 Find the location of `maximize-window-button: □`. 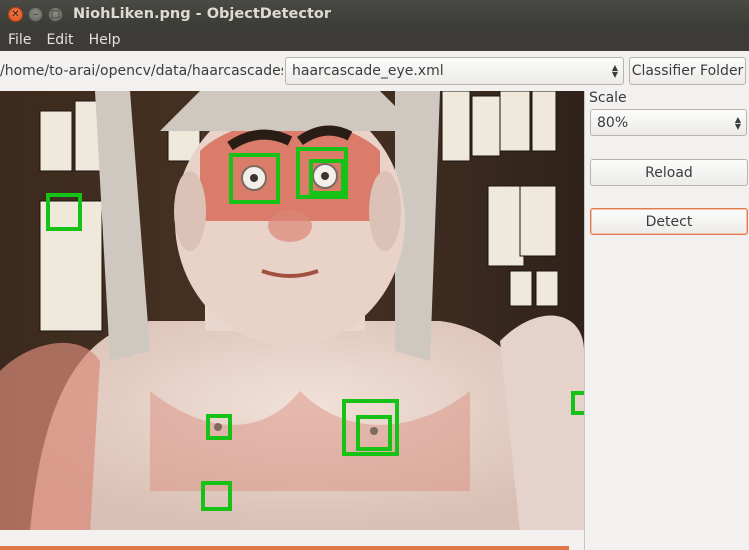

maximize-window-button: □ is located at coordinates (55, 14).